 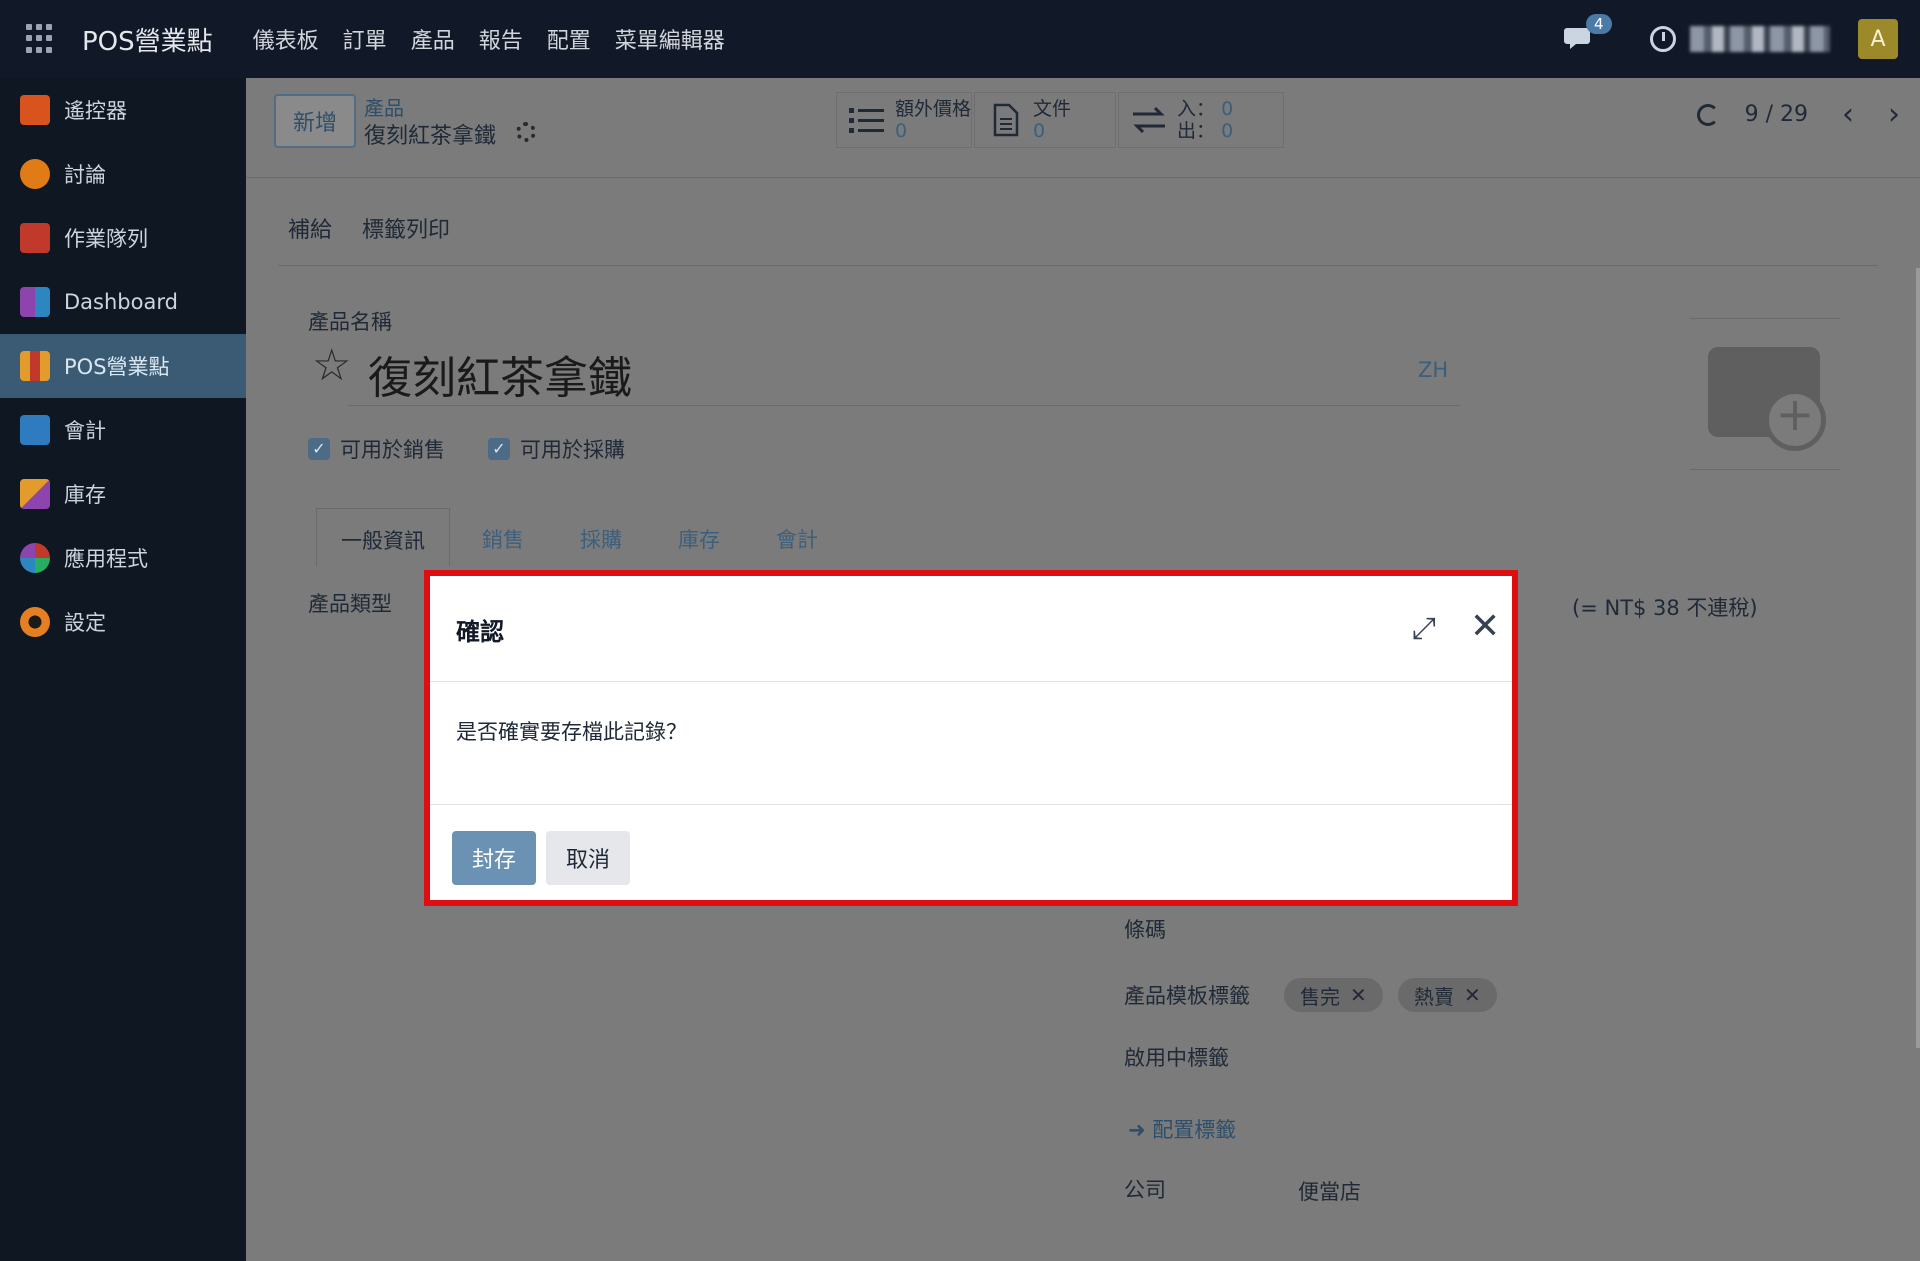 I want to click on purchase-ok-label: 可用於採購, so click(x=572, y=450).